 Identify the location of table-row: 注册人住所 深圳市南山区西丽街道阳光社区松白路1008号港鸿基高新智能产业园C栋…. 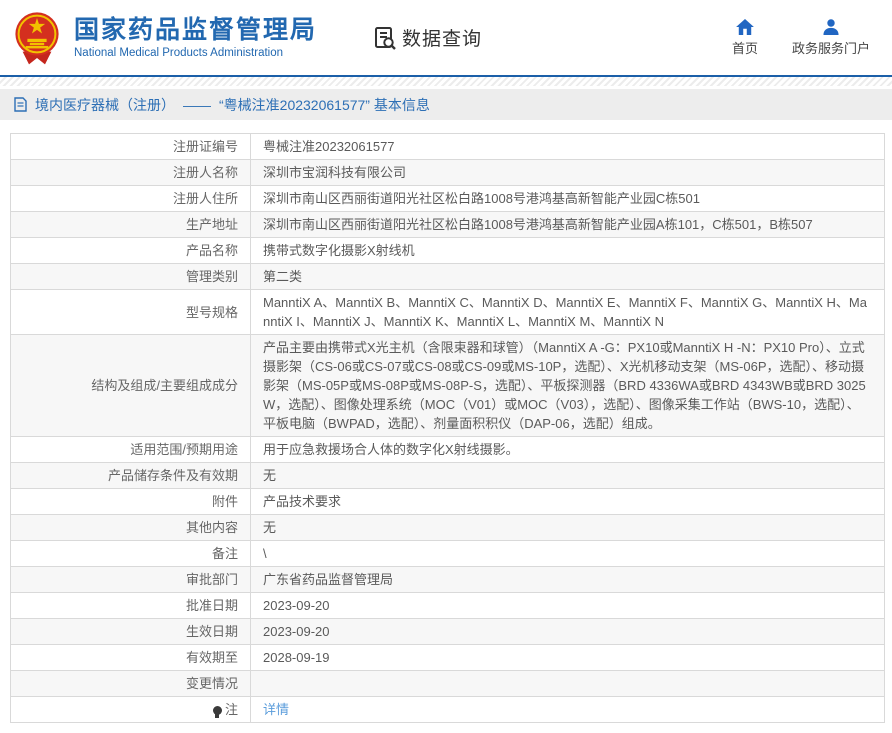
(447, 198).